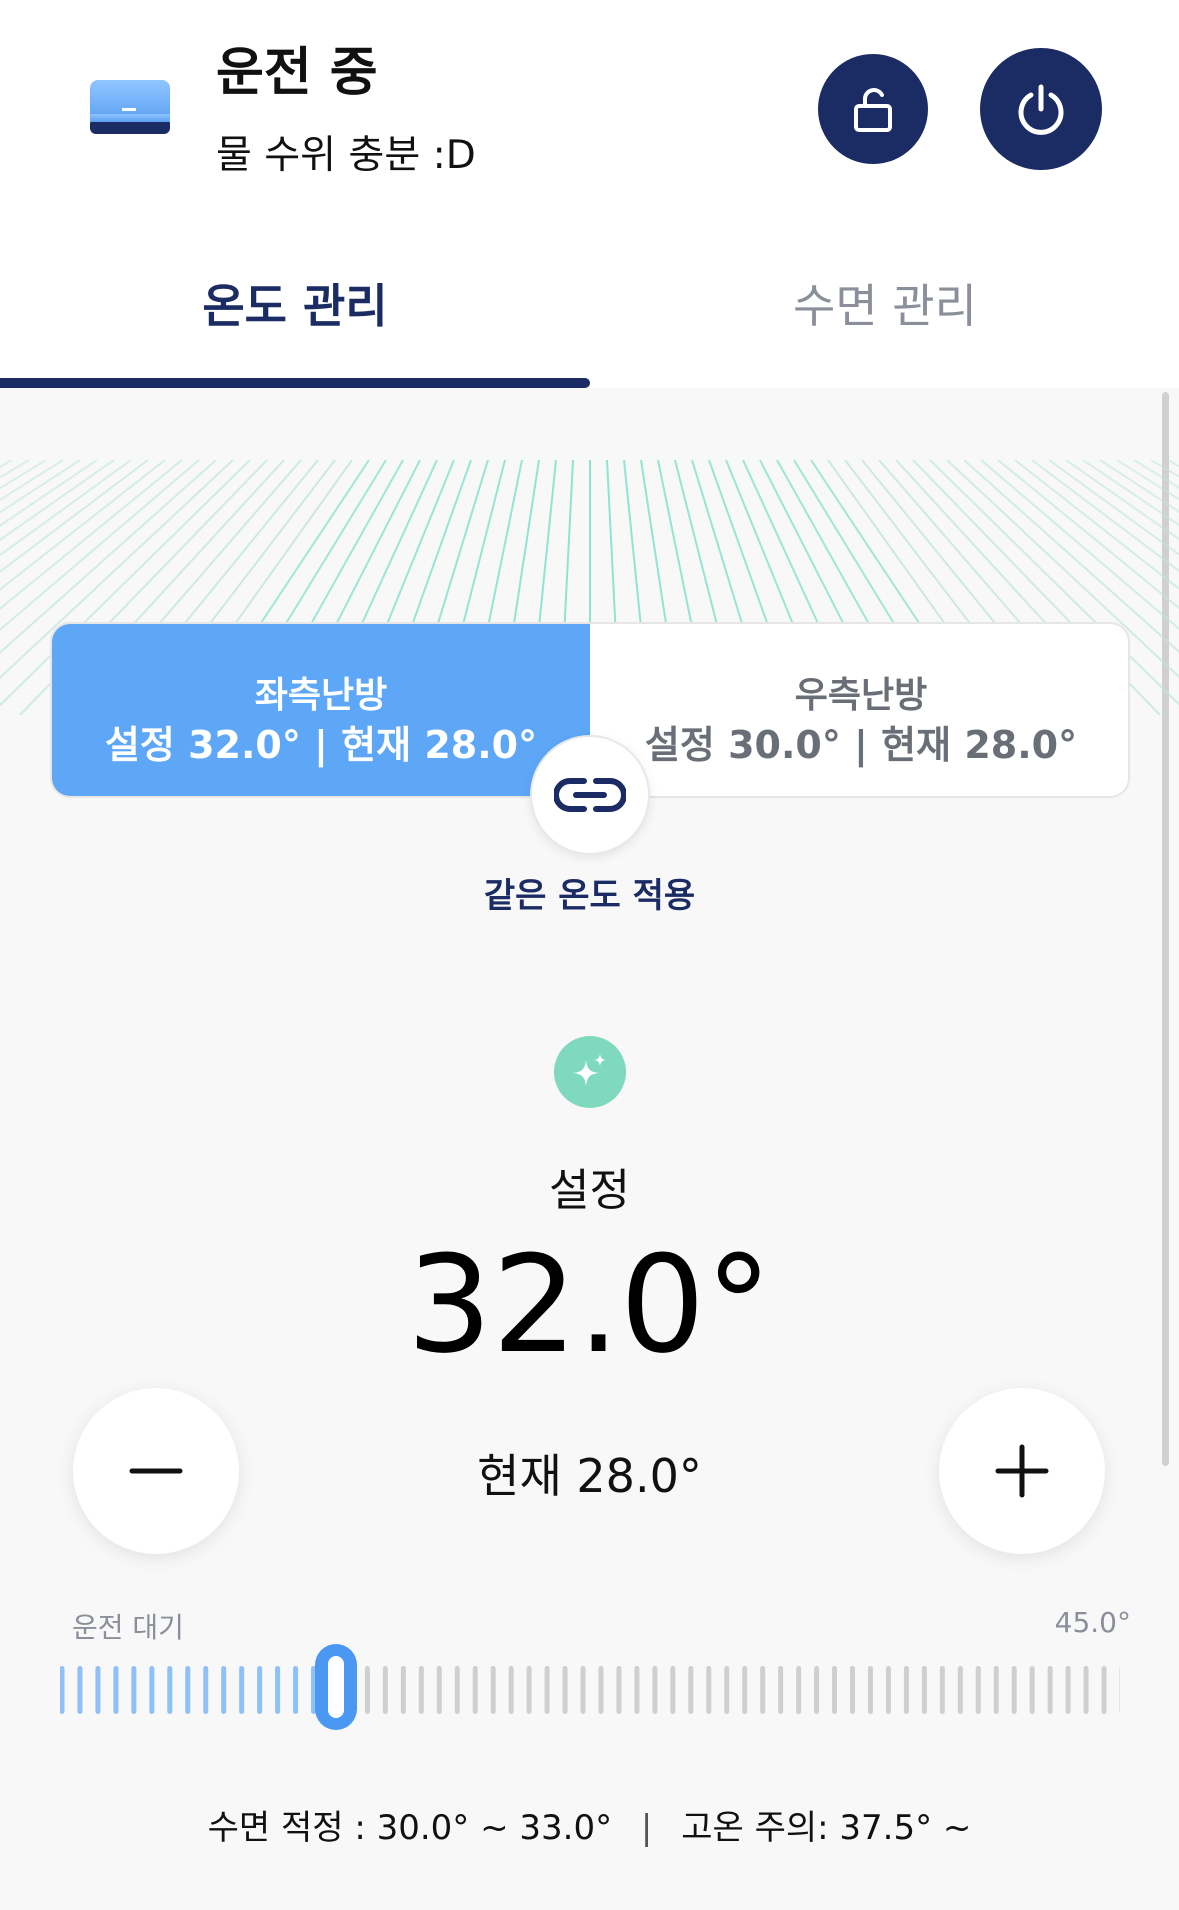 The image size is (1179, 1910). I want to click on active-tab-indicator, so click(295, 383).